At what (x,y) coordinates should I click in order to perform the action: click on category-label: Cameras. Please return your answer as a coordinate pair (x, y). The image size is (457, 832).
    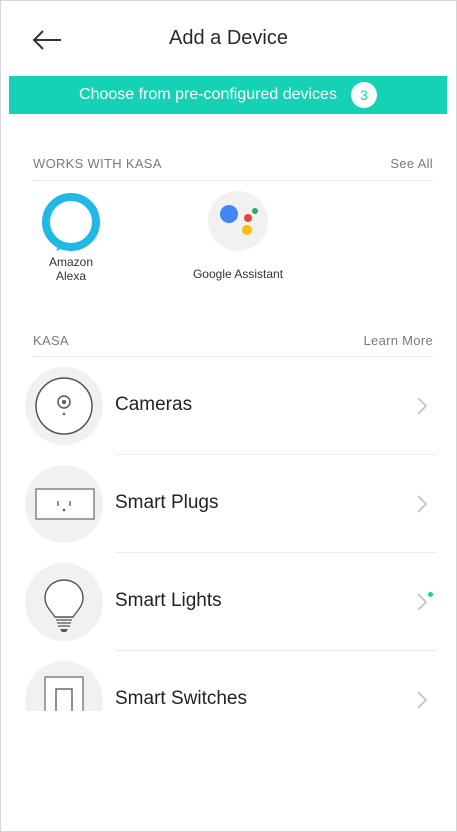
    Looking at the image, I should click on (154, 404).